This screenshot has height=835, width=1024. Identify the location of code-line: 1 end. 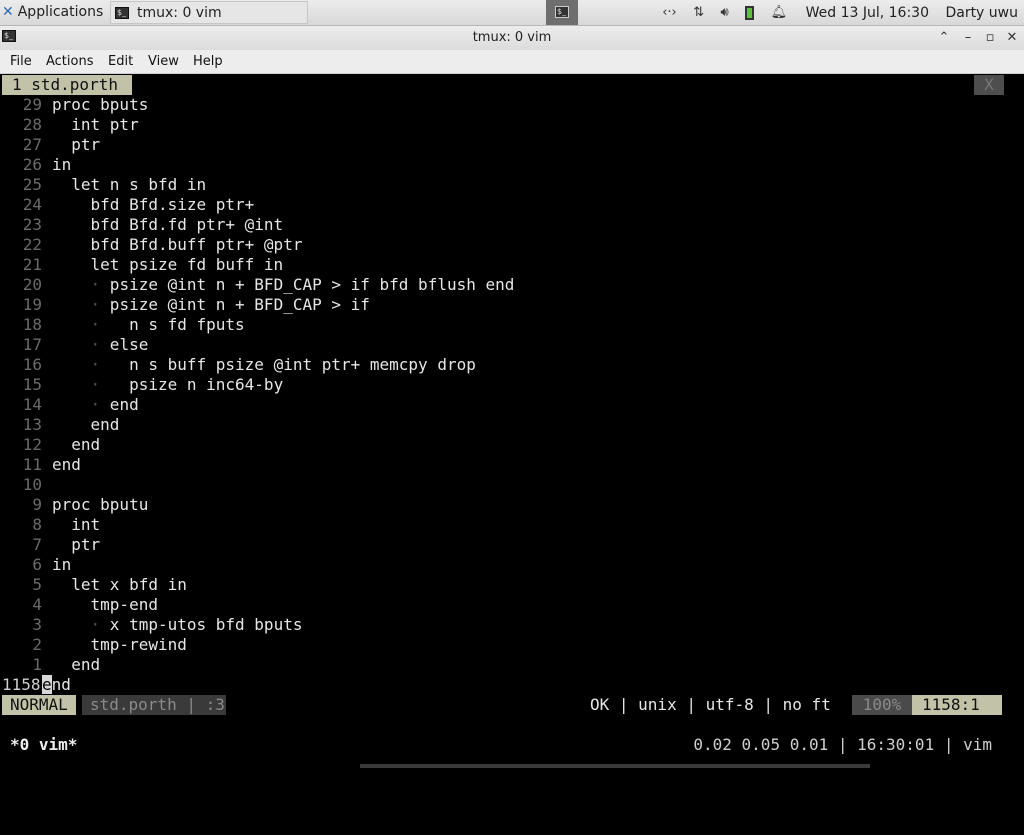
(51, 665).